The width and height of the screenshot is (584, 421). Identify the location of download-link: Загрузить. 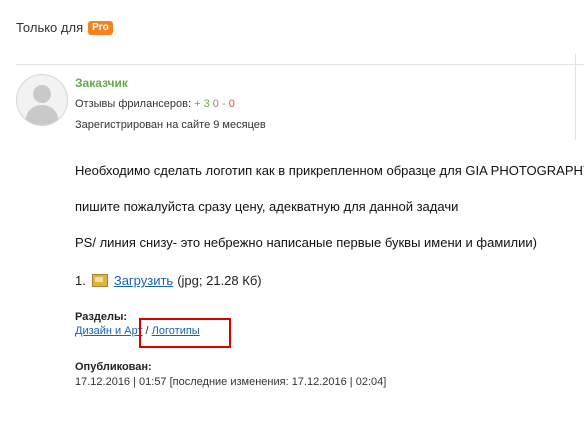
(143, 280).